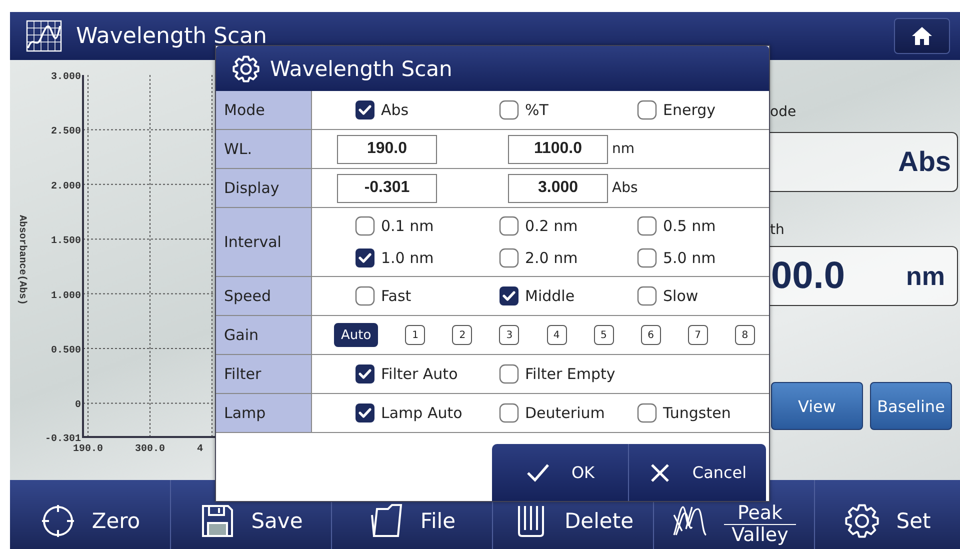 Image resolution: width=960 pixels, height=549 pixels. What do you see at coordinates (911, 406) in the screenshot?
I see `action-button: Baseline` at bounding box center [911, 406].